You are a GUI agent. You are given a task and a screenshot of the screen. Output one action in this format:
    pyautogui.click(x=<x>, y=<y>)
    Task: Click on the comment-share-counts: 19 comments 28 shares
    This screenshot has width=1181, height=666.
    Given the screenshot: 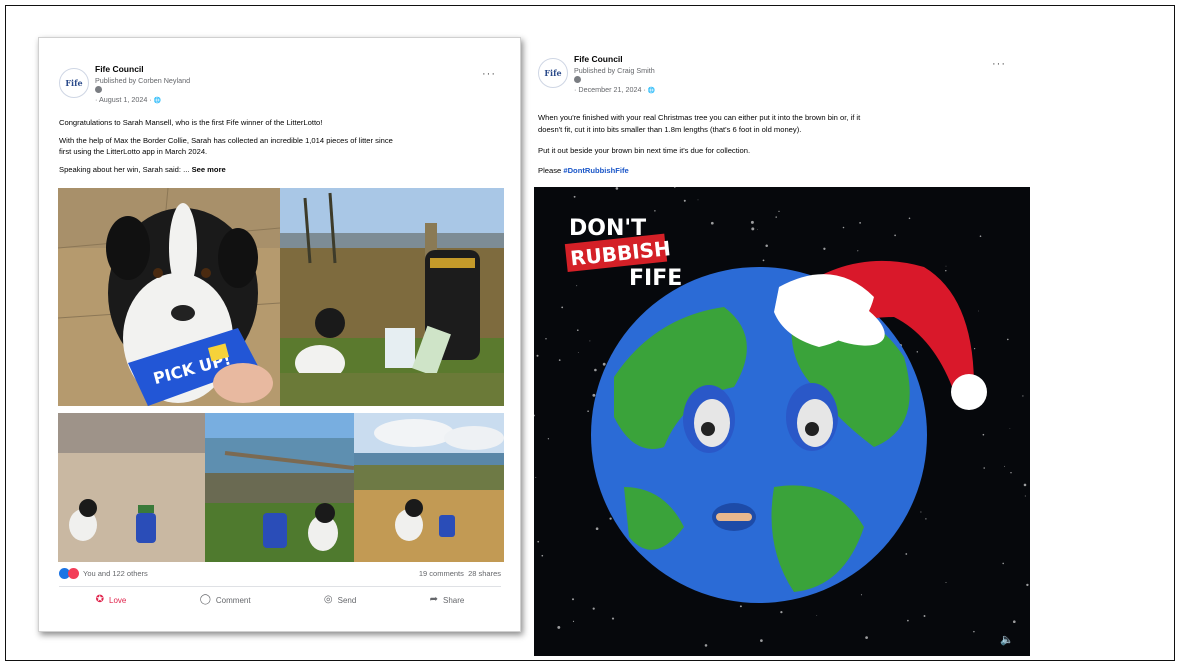 What is the action you would take?
    pyautogui.click(x=460, y=573)
    